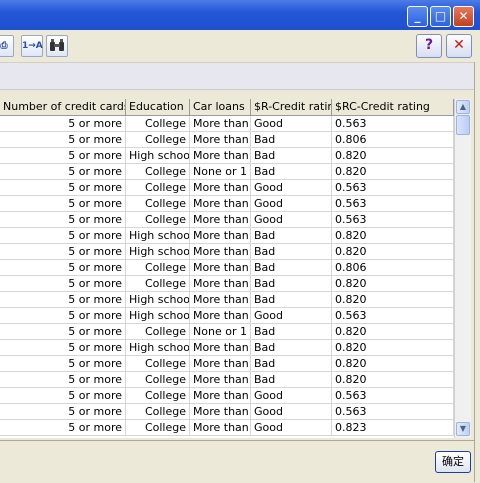 This screenshot has width=480, height=483. I want to click on table-row: 5 or moreCollegeMore than 2Good0.823, so click(227, 428).